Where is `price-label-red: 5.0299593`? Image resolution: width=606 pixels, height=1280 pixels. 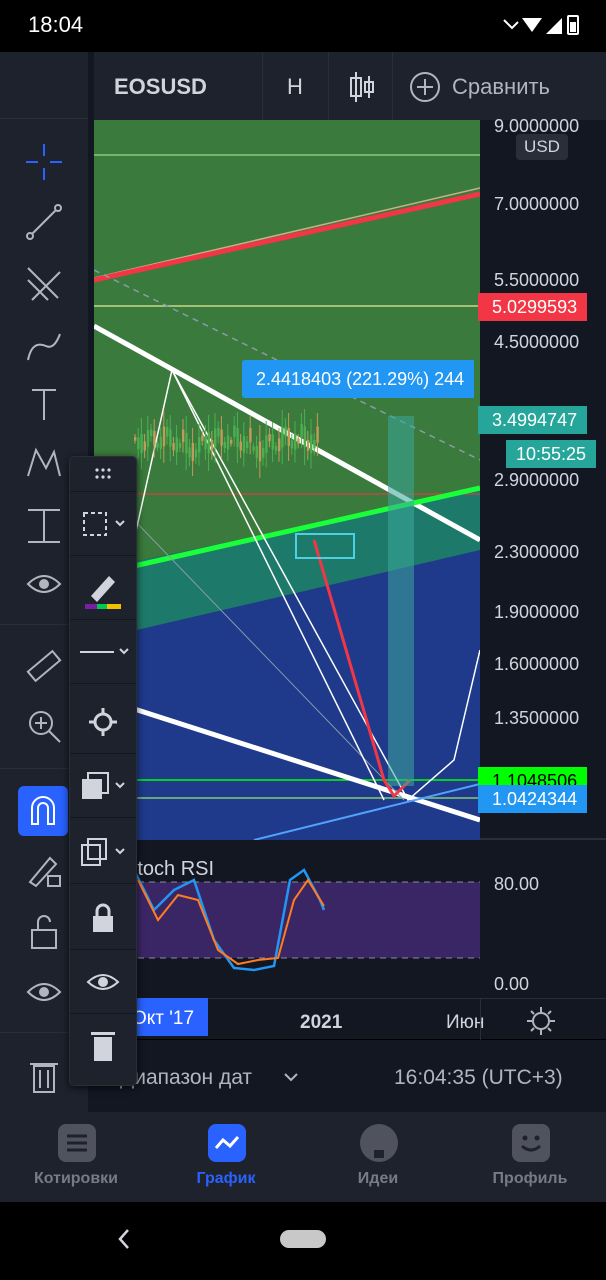
price-label-red: 5.0299593 is located at coordinates (533, 307).